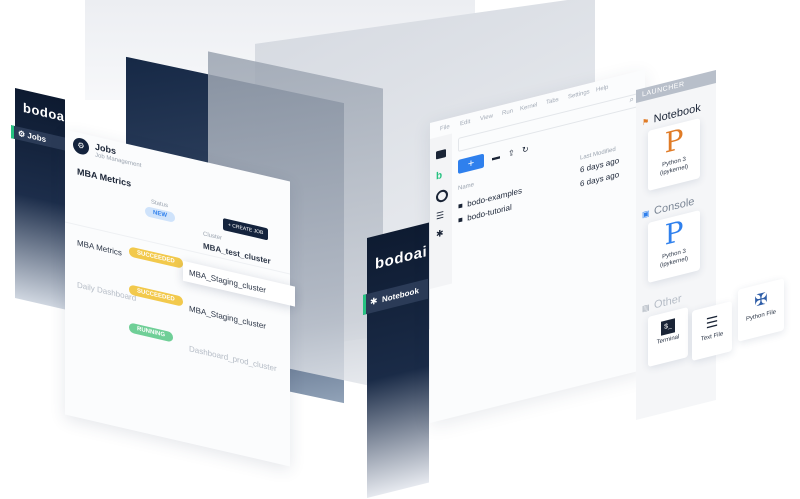 The height and width of the screenshot is (499, 800). What do you see at coordinates (466, 187) in the screenshot?
I see `column-header-name: Name` at bounding box center [466, 187].